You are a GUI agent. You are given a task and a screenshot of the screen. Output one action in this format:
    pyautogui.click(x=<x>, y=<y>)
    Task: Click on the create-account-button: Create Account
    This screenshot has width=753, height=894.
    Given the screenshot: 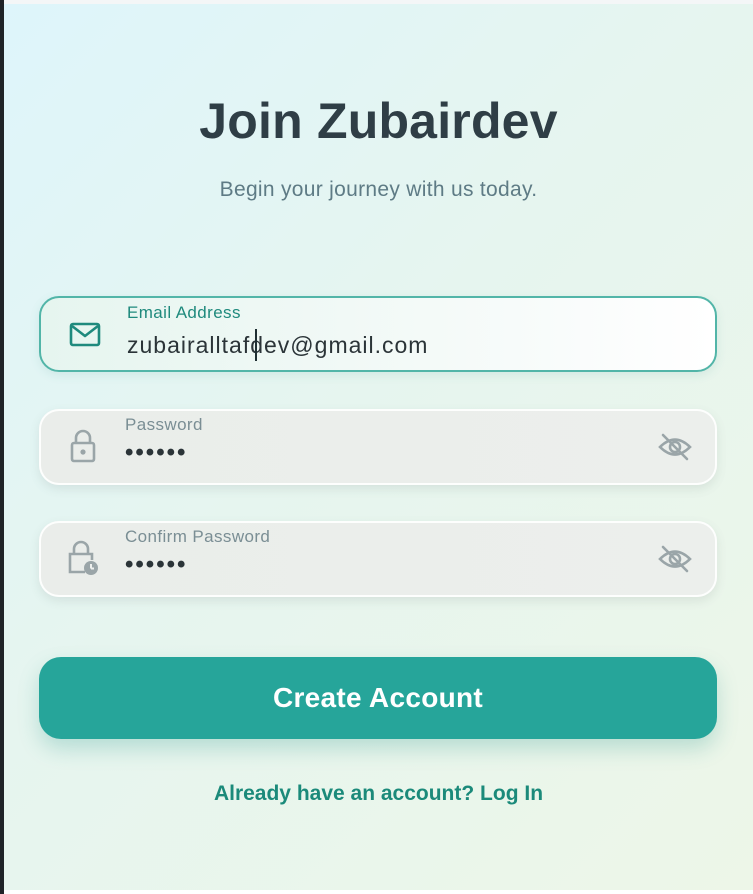 What is the action you would take?
    pyautogui.click(x=378, y=698)
    